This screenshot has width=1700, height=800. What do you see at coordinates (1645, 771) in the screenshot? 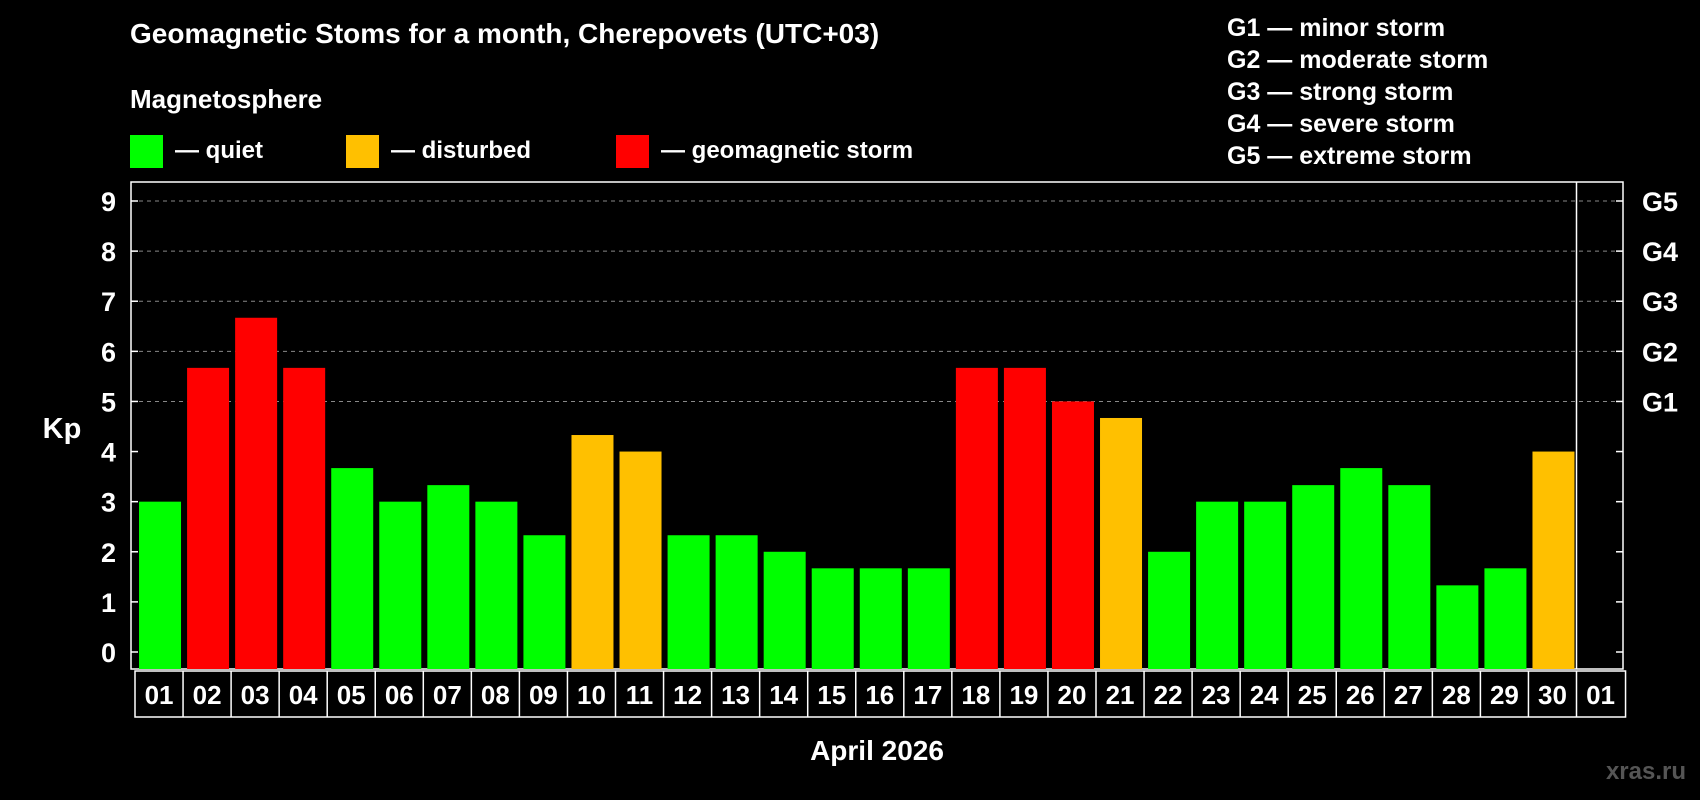
I see `watermark: xras.ru` at bounding box center [1645, 771].